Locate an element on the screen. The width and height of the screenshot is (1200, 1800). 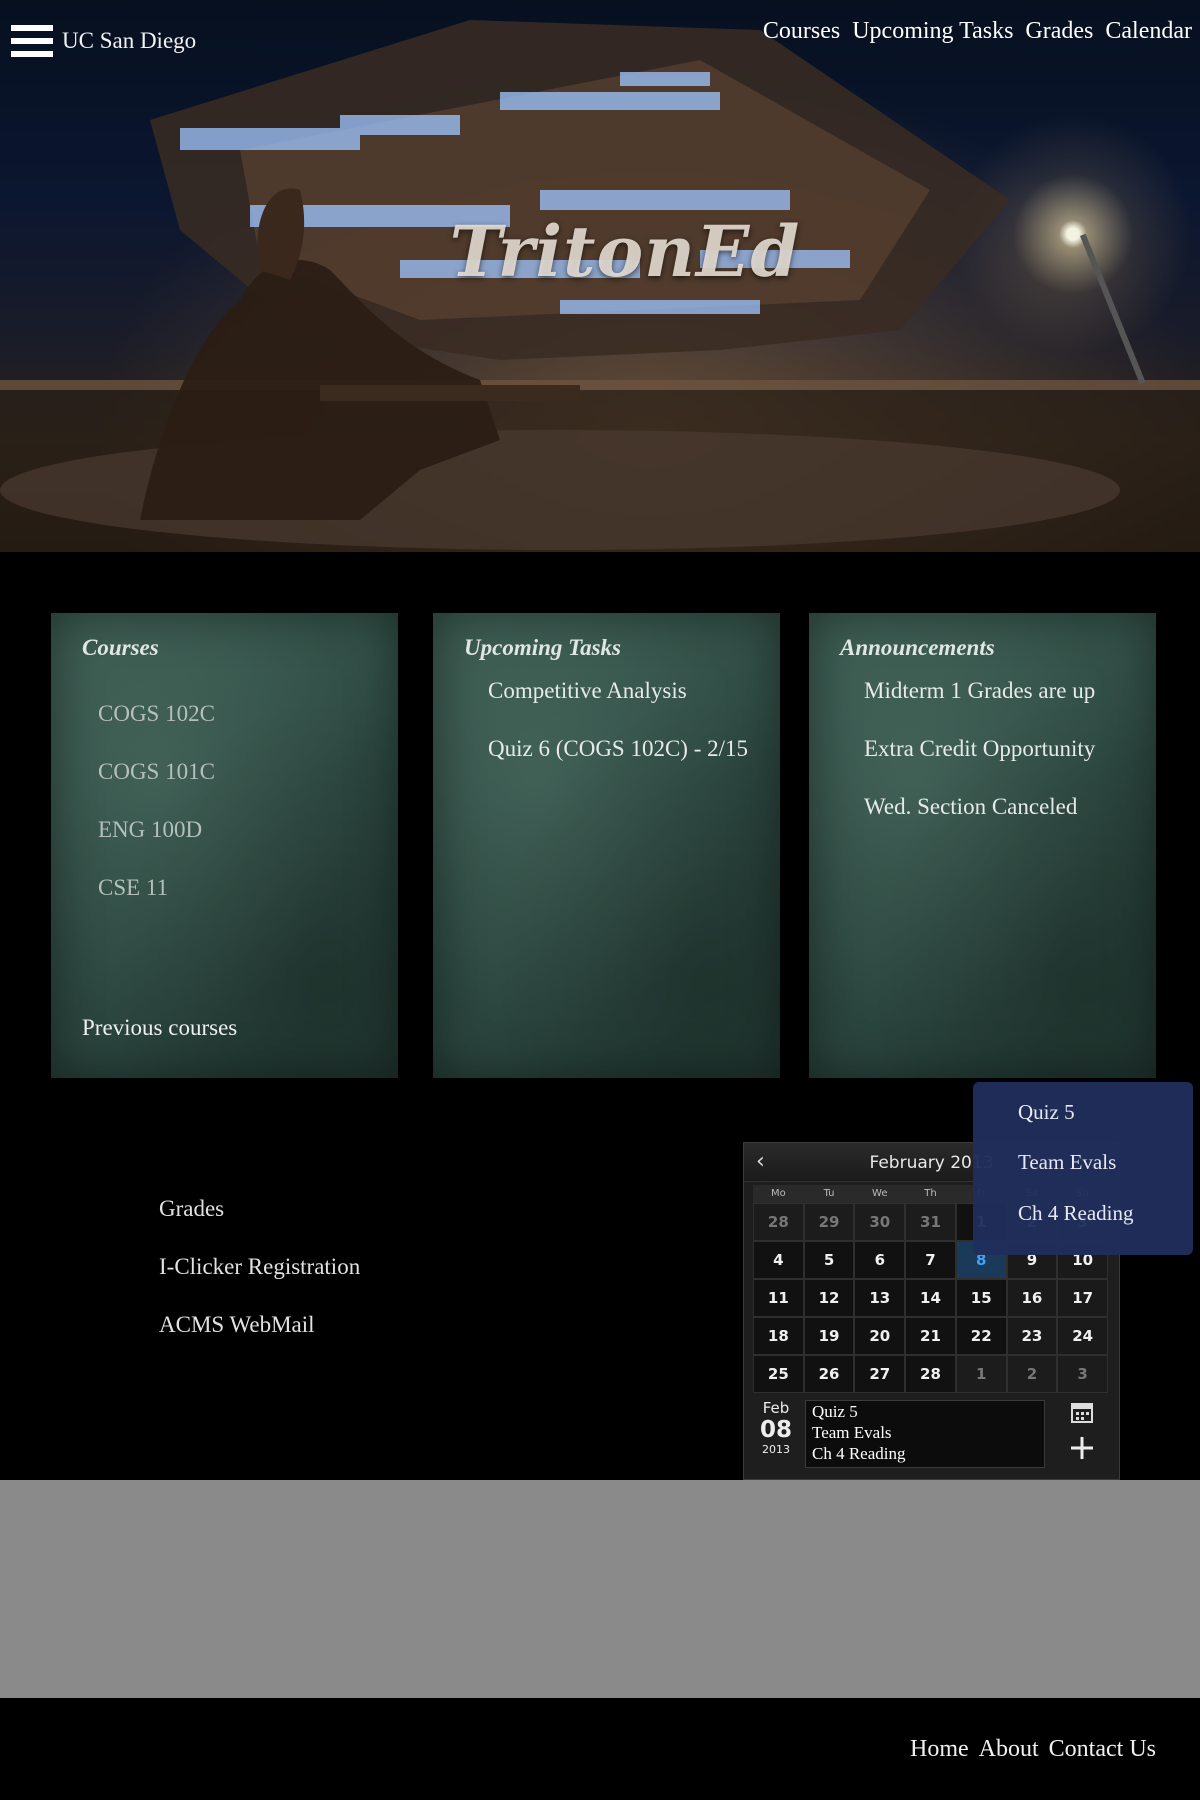
footer-home-link: Home is located at coordinates (939, 1749).